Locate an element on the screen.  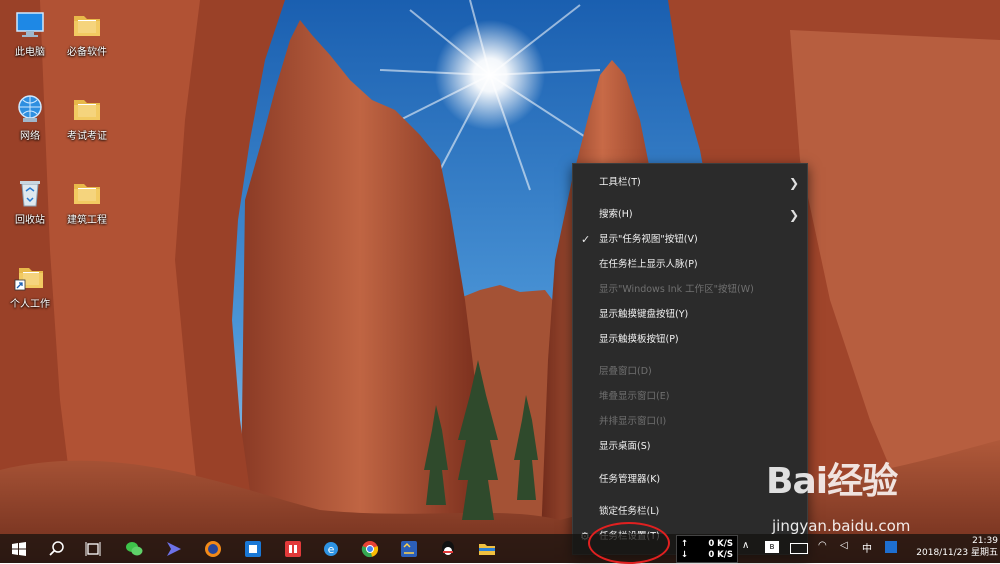
menu-item-show-windows-ink: 显示"Windows Ink 工作区"按钮(W) is located at coordinates (676, 289).